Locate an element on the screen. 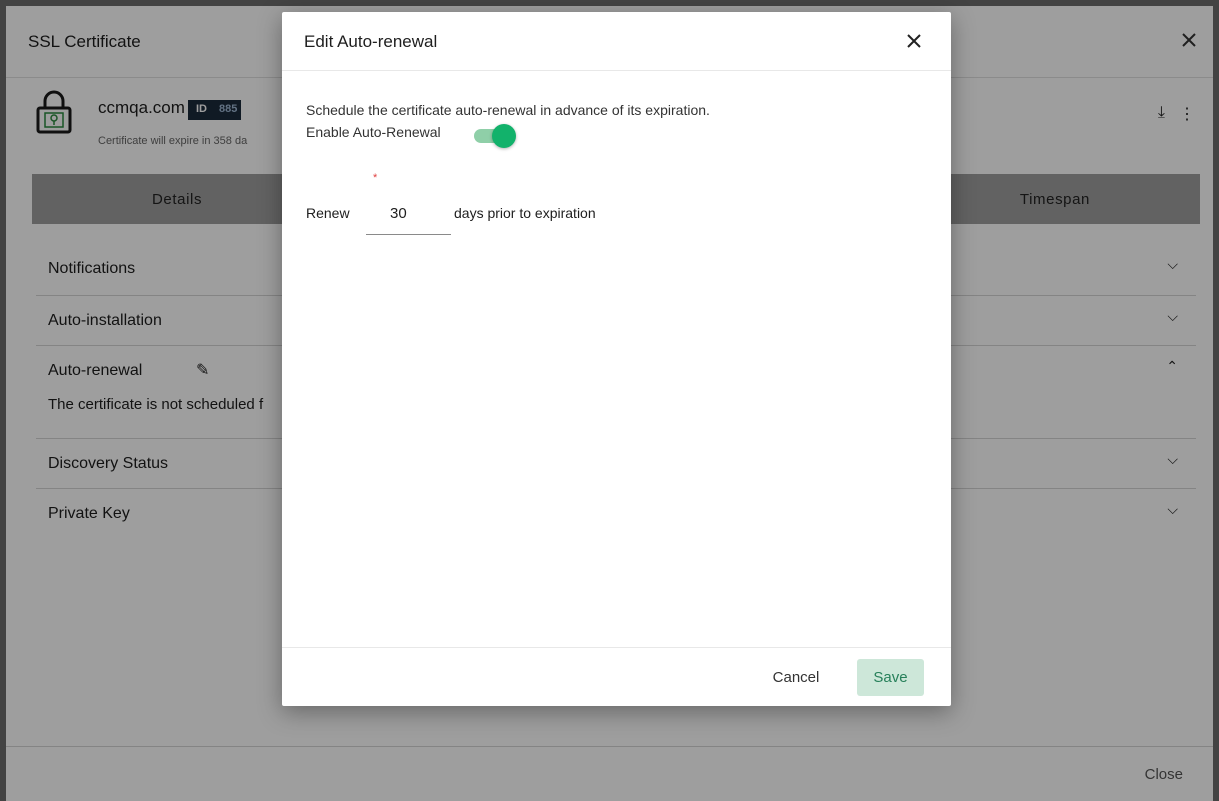 This screenshot has height=801, width=1219. toggle-knob is located at coordinates (504, 136).